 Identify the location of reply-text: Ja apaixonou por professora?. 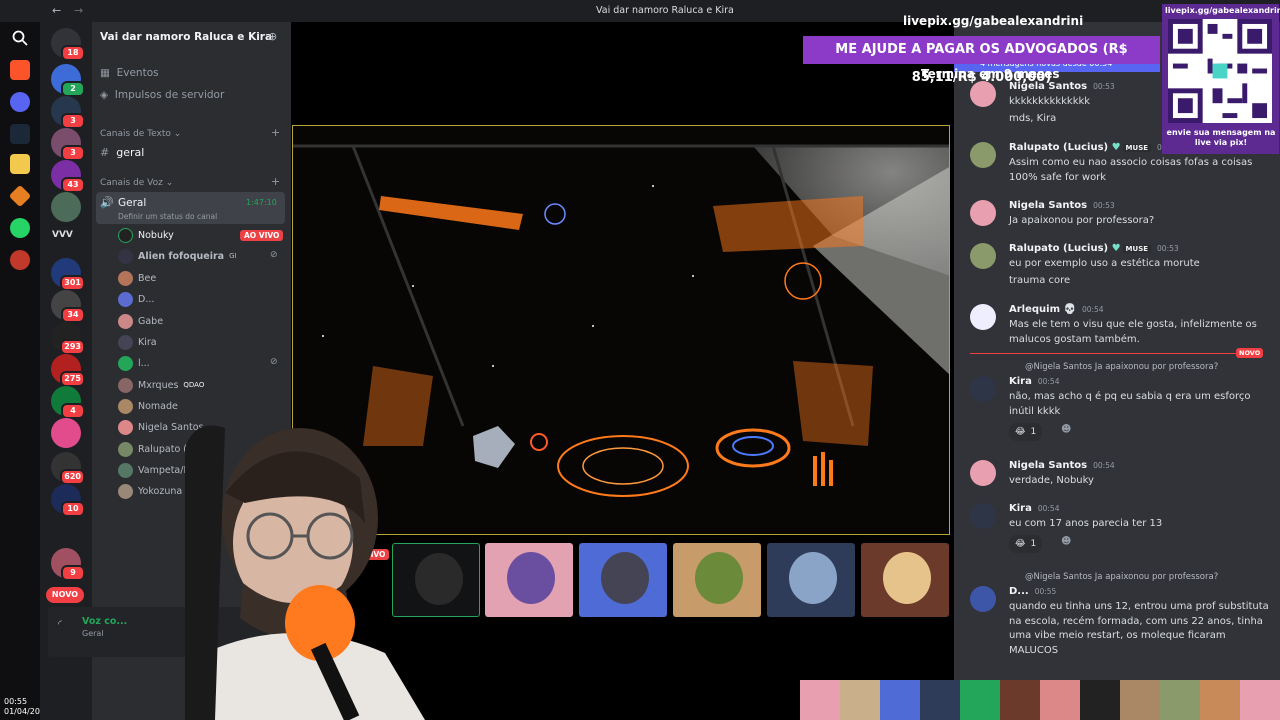
(1156, 577).